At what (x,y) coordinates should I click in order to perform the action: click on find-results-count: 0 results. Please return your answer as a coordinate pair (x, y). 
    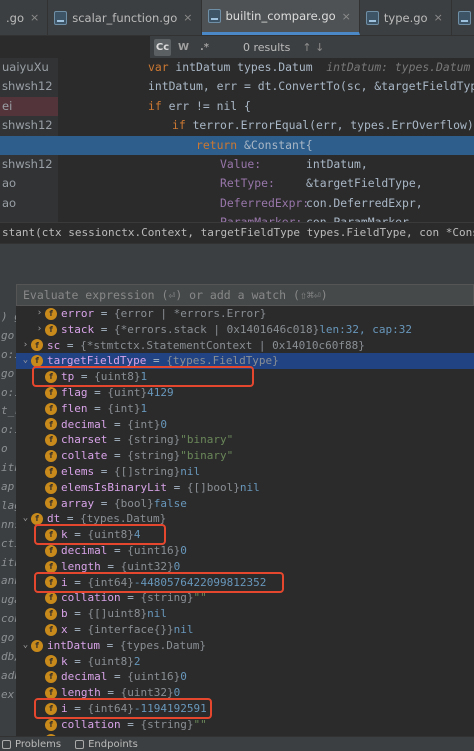
    Looking at the image, I should click on (267, 47).